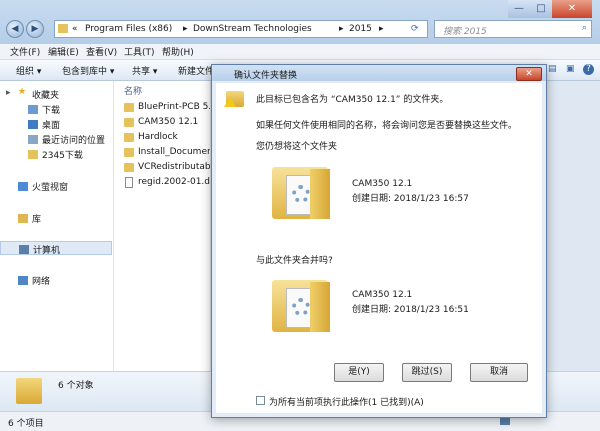 The height and width of the screenshot is (431, 600). I want to click on breadcrumb-downstream: DownStream Technologies, so click(252, 29).